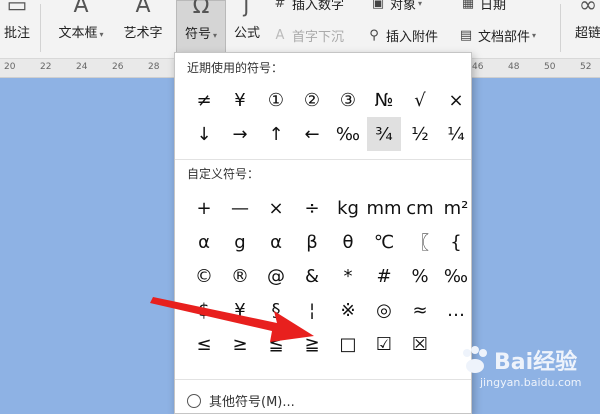  I want to click on attachment-button: ⚲ 插入附件, so click(402, 35).